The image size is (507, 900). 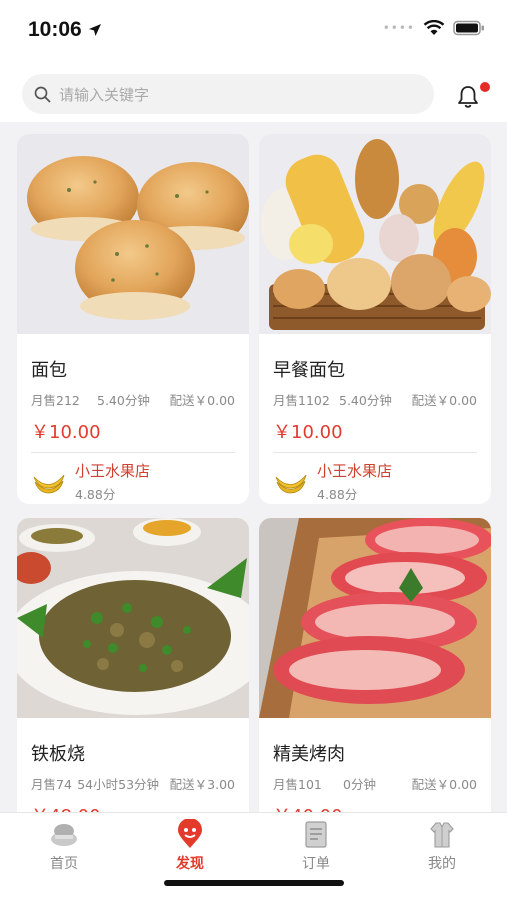 What do you see at coordinates (434, 27) in the screenshot?
I see `wifi-icon` at bounding box center [434, 27].